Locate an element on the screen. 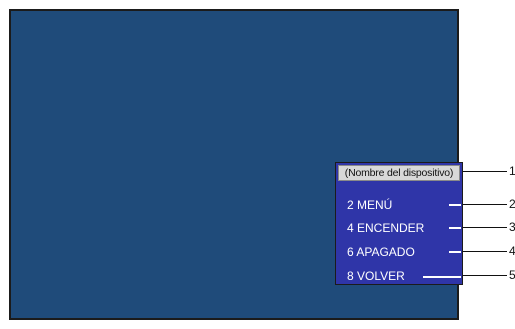  menu-item-volver: 8 VOLVER is located at coordinates (376, 276).